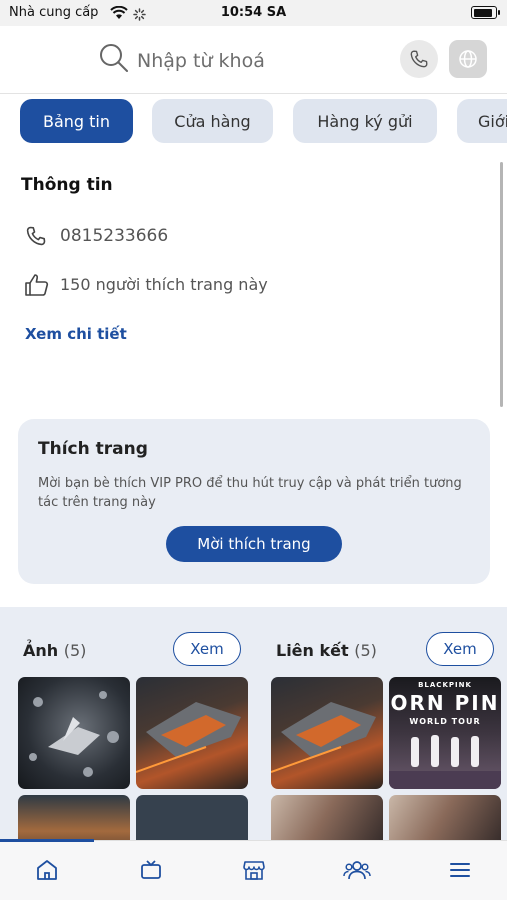 Image resolution: width=507 pixels, height=900 pixels. I want to click on photos-heading: Ảnh (5), so click(54, 650).